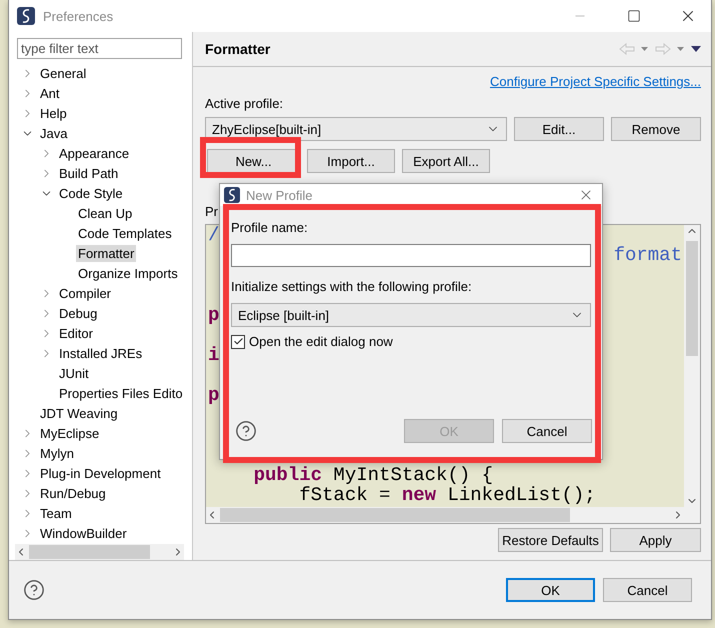 This screenshot has height=628, width=715. Describe the element at coordinates (78, 16) in the screenshot. I see `window-title: Preferences` at that location.